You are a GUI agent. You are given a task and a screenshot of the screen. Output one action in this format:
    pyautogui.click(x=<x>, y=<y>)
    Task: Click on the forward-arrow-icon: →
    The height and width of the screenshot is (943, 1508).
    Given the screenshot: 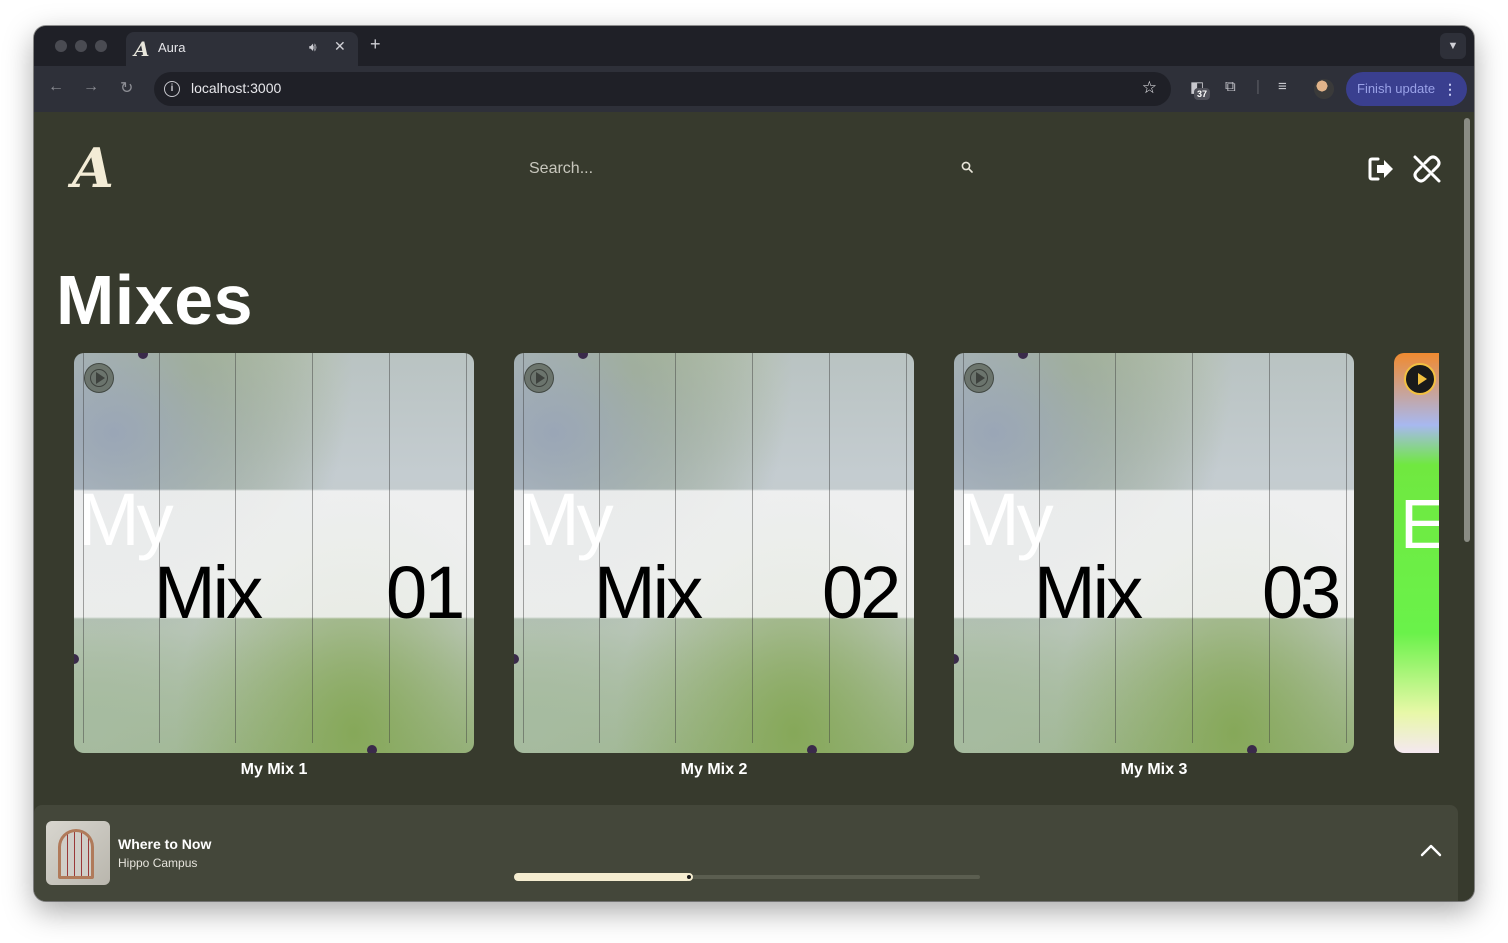 What is the action you would take?
    pyautogui.click(x=91, y=87)
    